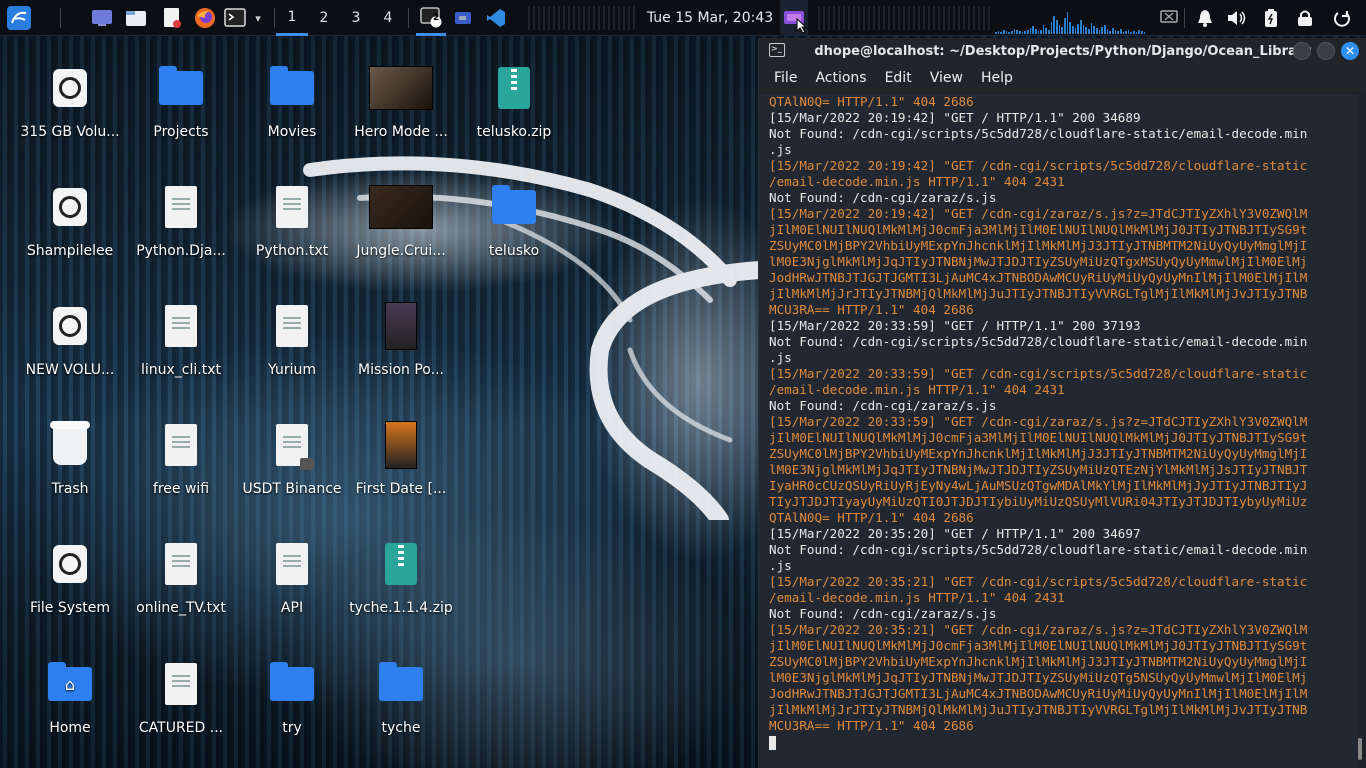 The height and width of the screenshot is (768, 1366). I want to click on vscode-icon, so click(496, 18).